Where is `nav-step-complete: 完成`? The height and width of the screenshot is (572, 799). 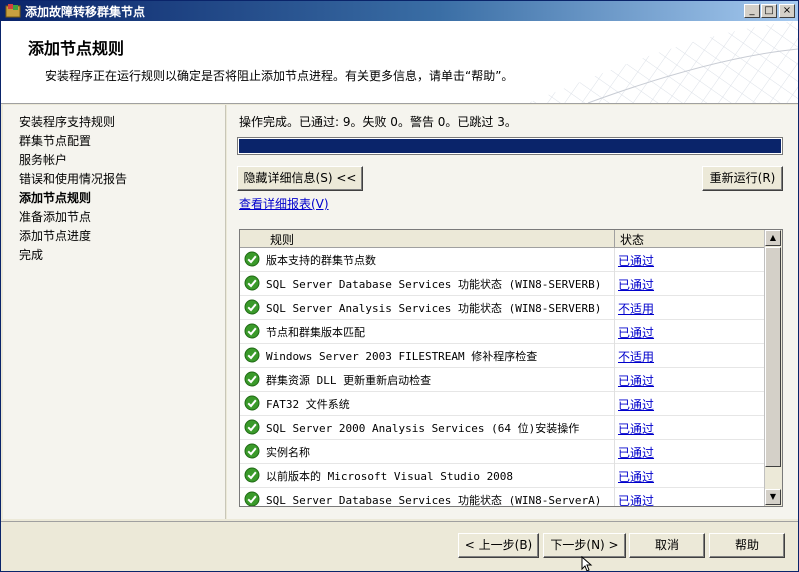 nav-step-complete: 完成 is located at coordinates (31, 254).